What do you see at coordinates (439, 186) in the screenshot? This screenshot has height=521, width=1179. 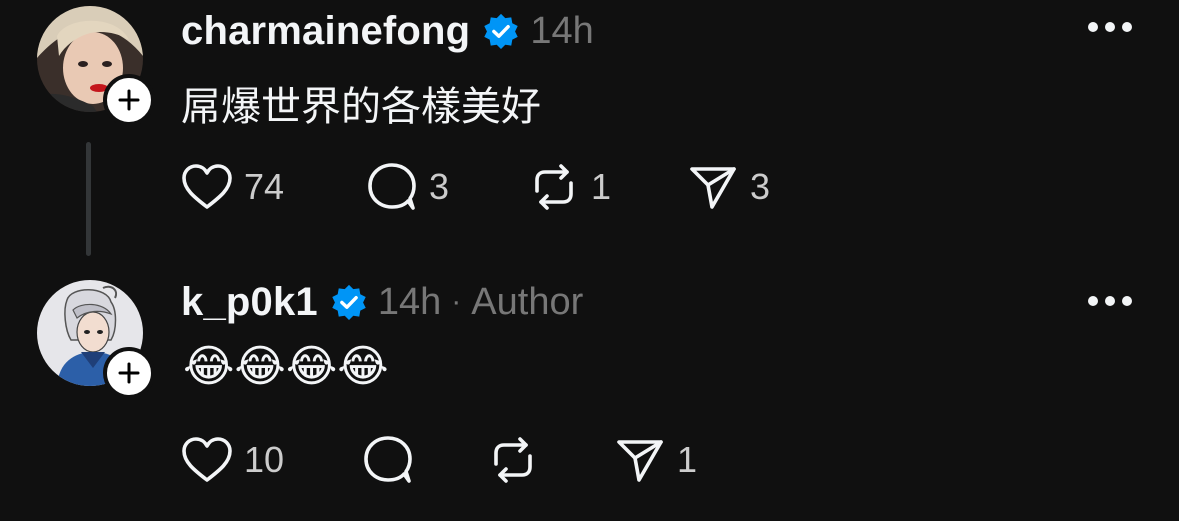 I see `reply-count: 3` at bounding box center [439, 186].